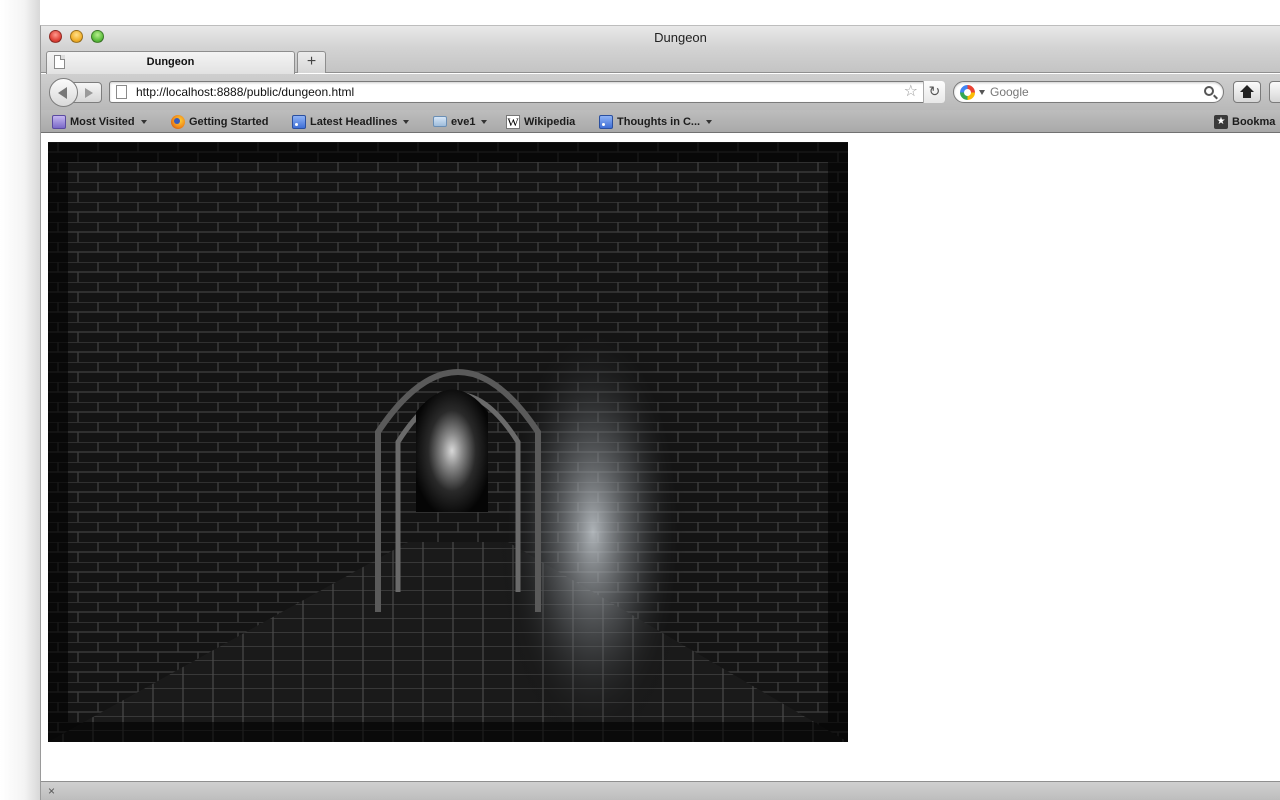 Image resolution: width=1280 pixels, height=800 pixels. I want to click on bookmark-star-icon: ☆, so click(911, 92).